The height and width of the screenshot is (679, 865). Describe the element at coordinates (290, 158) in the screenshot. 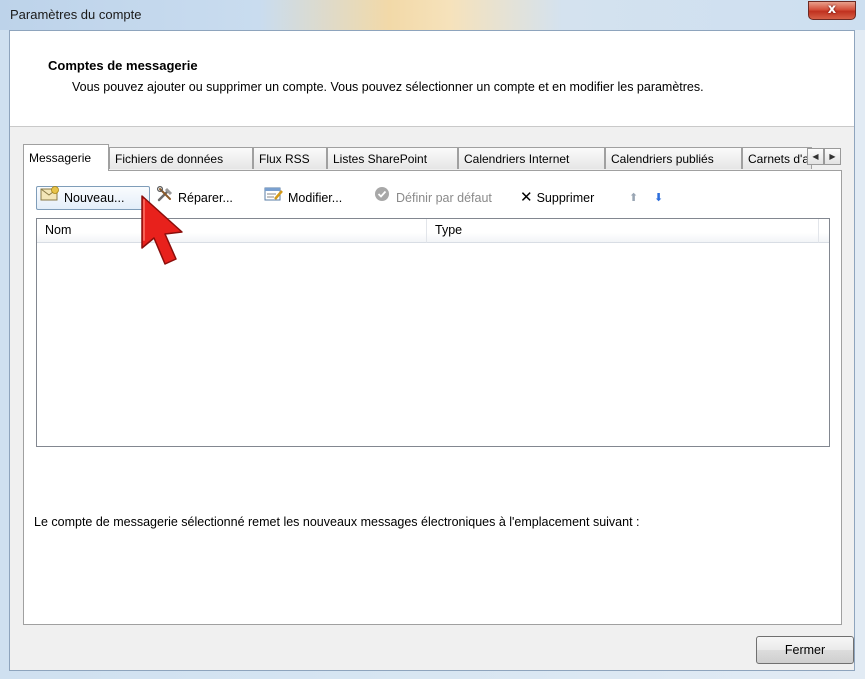

I see `tab-flux-rss: Flux RSS` at that location.